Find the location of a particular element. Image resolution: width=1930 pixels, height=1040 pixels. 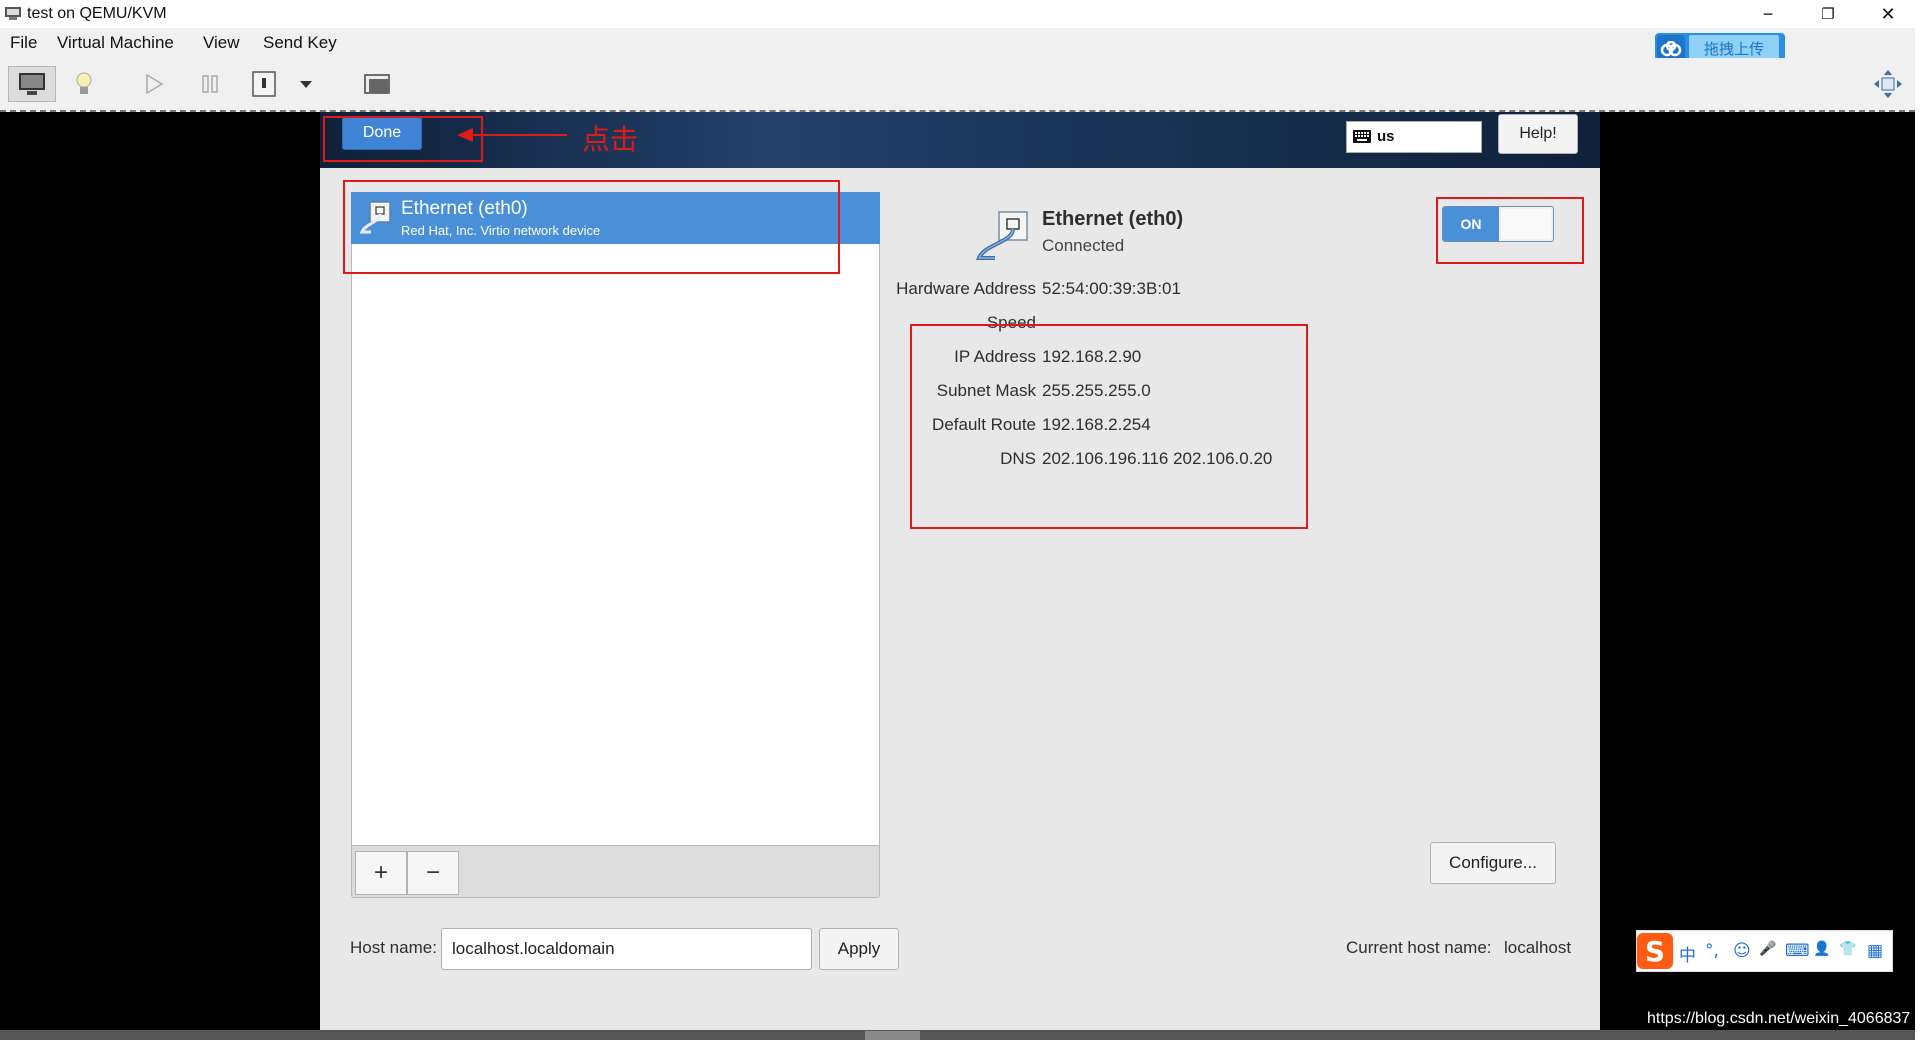

play-icon is located at coordinates (154, 84).